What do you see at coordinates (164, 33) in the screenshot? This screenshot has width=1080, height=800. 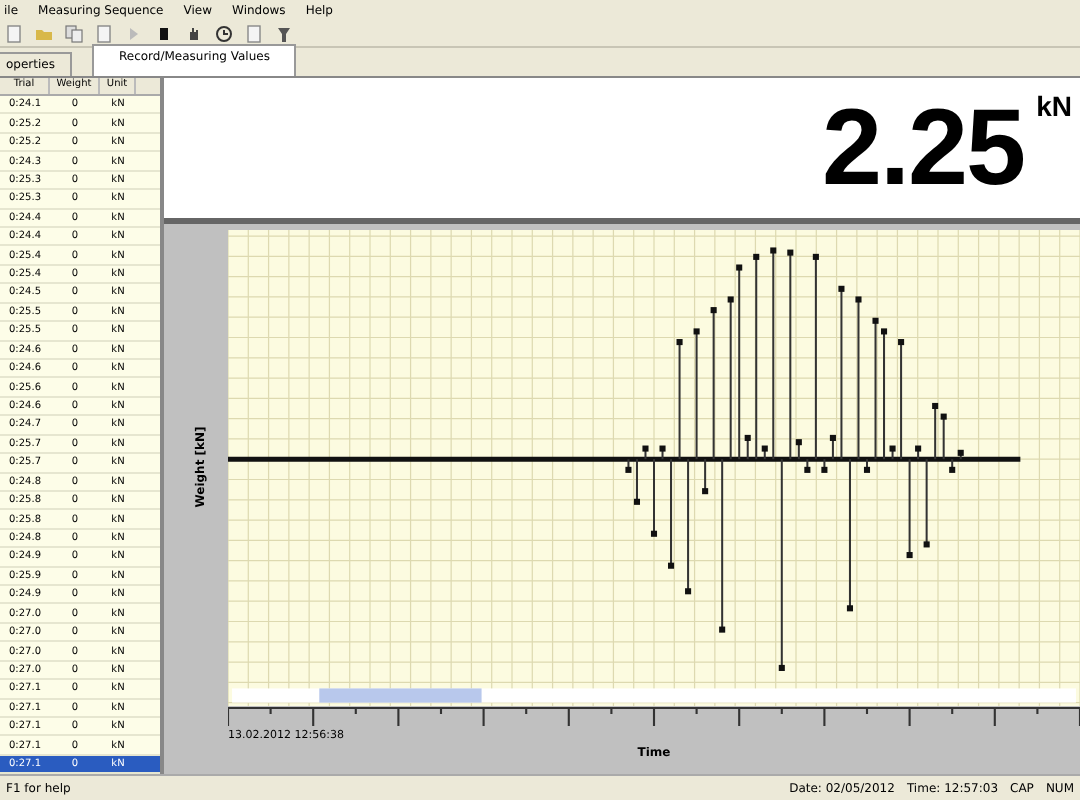 I see `stop-icon` at bounding box center [164, 33].